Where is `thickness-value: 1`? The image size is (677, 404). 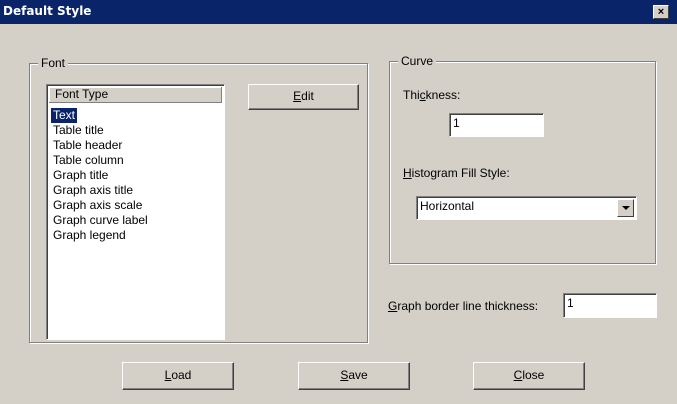
thickness-value: 1 is located at coordinates (456, 123).